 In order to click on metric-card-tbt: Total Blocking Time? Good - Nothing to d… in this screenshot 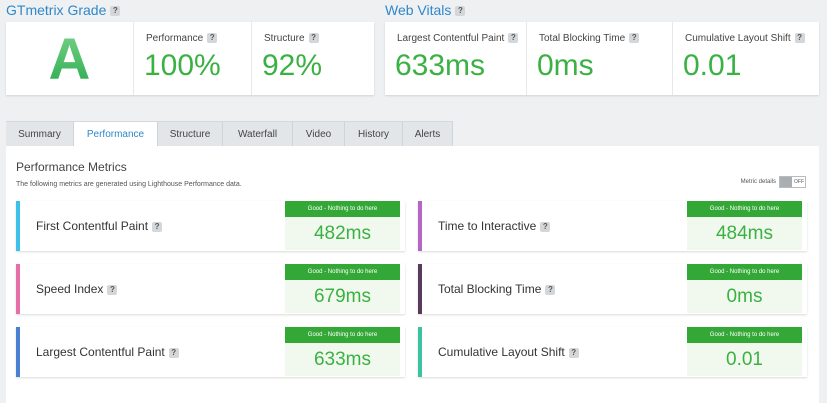, I will do `click(612, 289)`.